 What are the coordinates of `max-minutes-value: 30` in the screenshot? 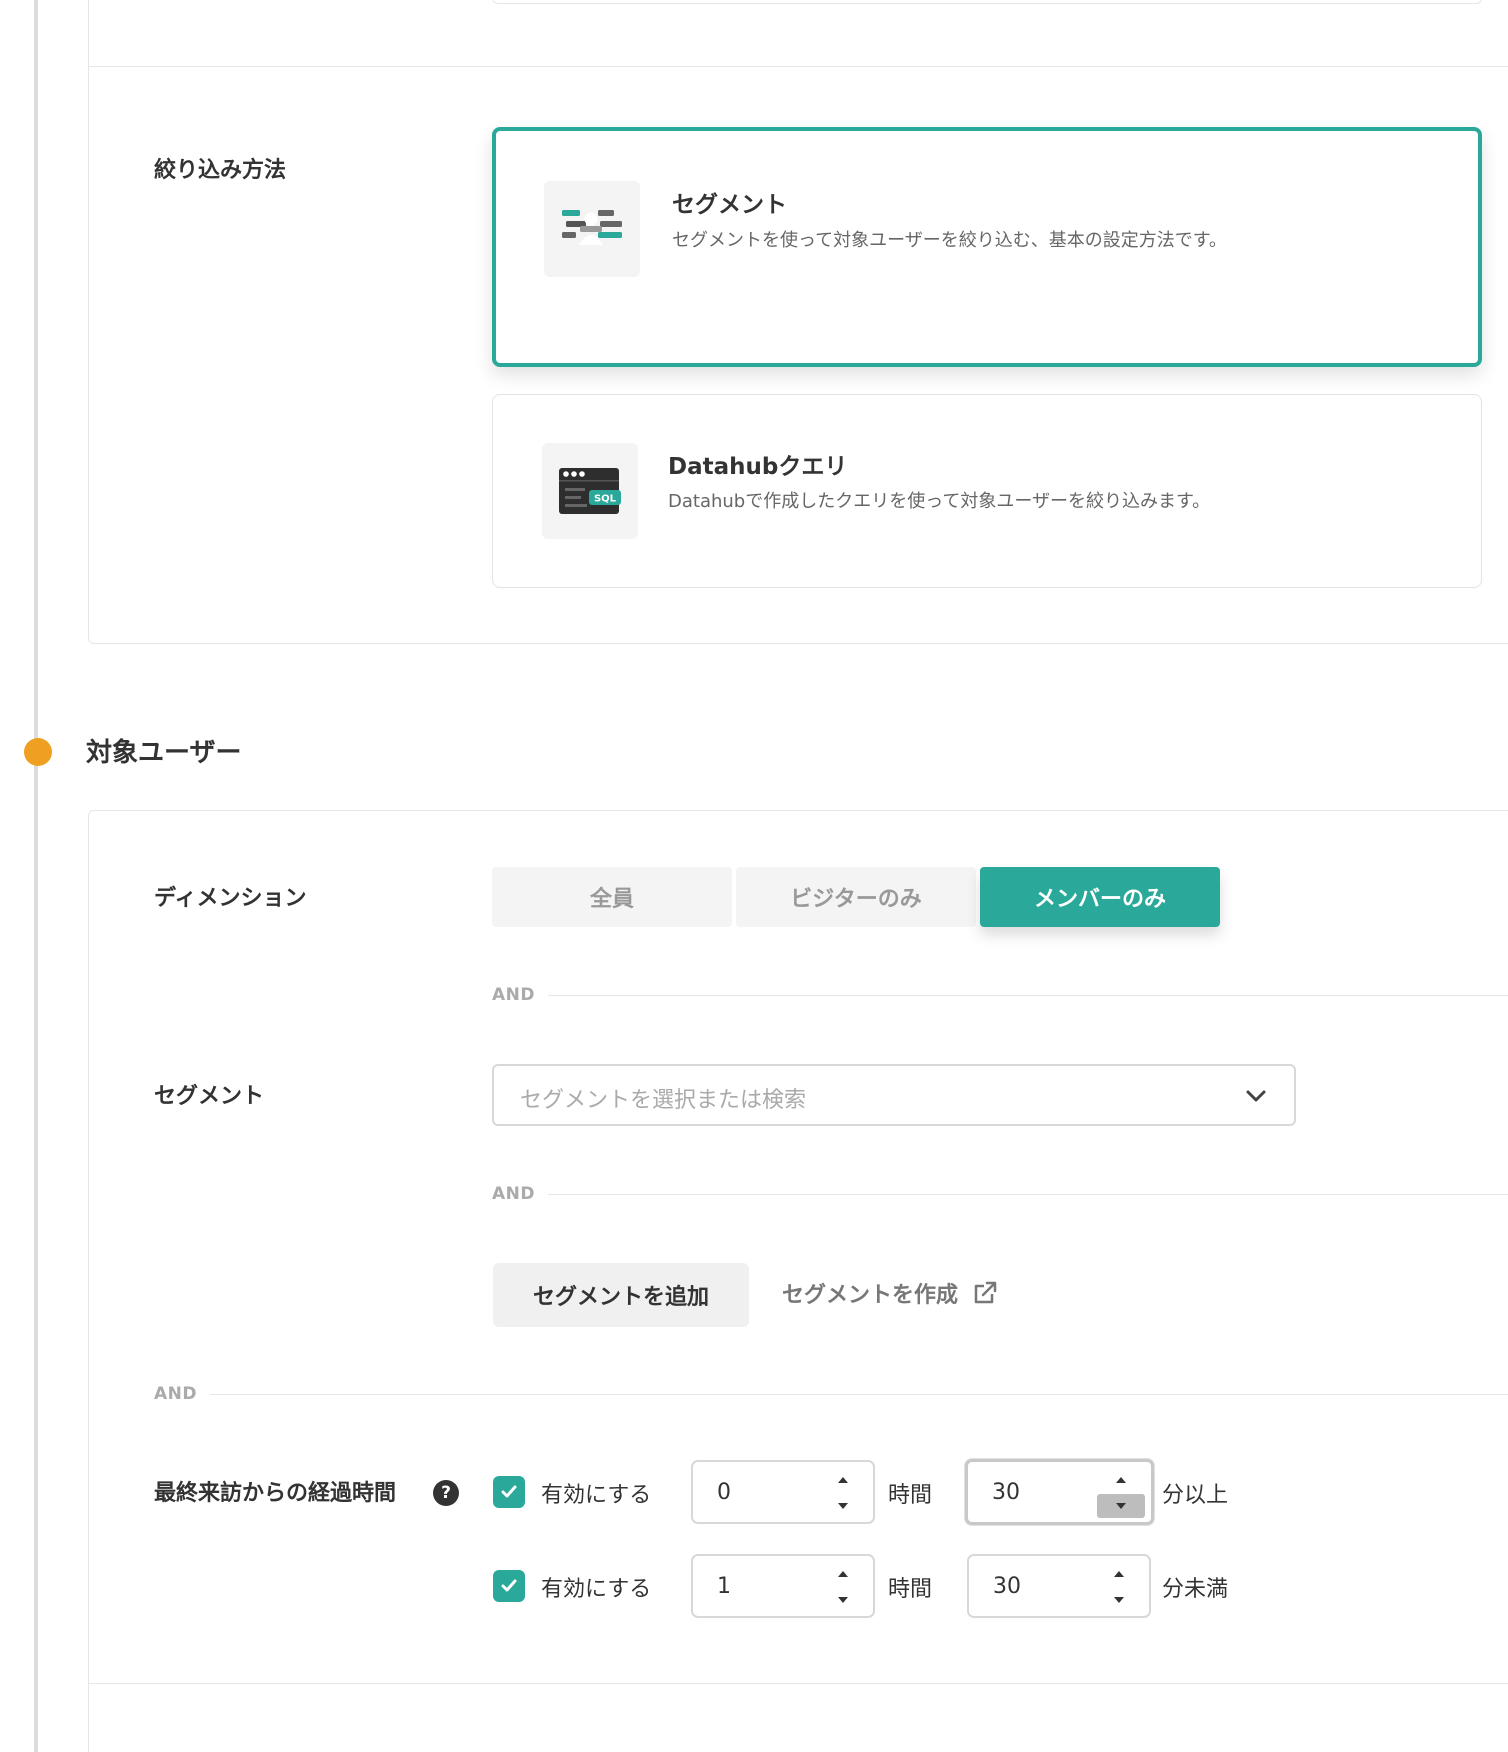 It's located at (1007, 1586).